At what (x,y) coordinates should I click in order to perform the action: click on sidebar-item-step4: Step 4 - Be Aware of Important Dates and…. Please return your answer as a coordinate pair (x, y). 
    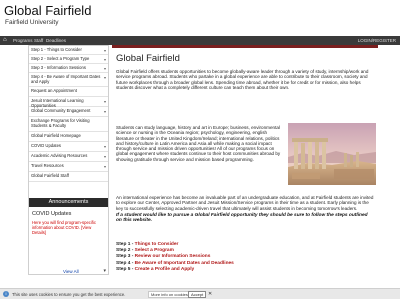
    Looking at the image, I should click on (68, 80).